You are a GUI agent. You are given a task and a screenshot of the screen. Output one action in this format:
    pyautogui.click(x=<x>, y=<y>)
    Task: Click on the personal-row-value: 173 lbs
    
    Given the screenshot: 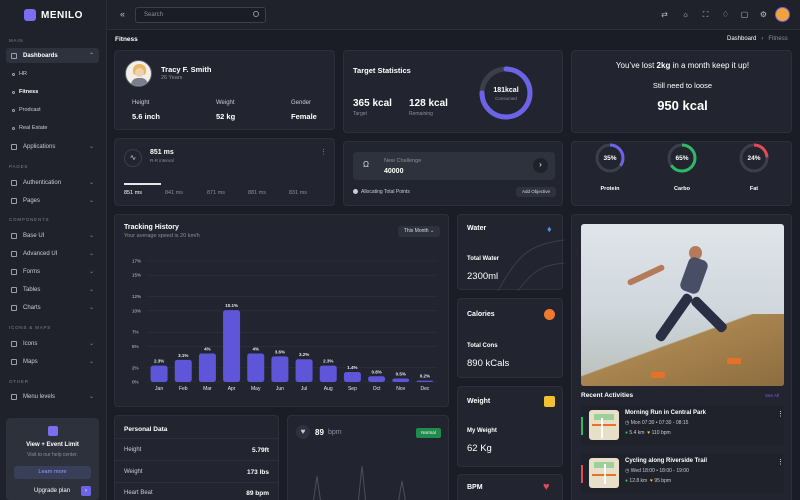 What is the action you would take?
    pyautogui.click(x=257, y=472)
    